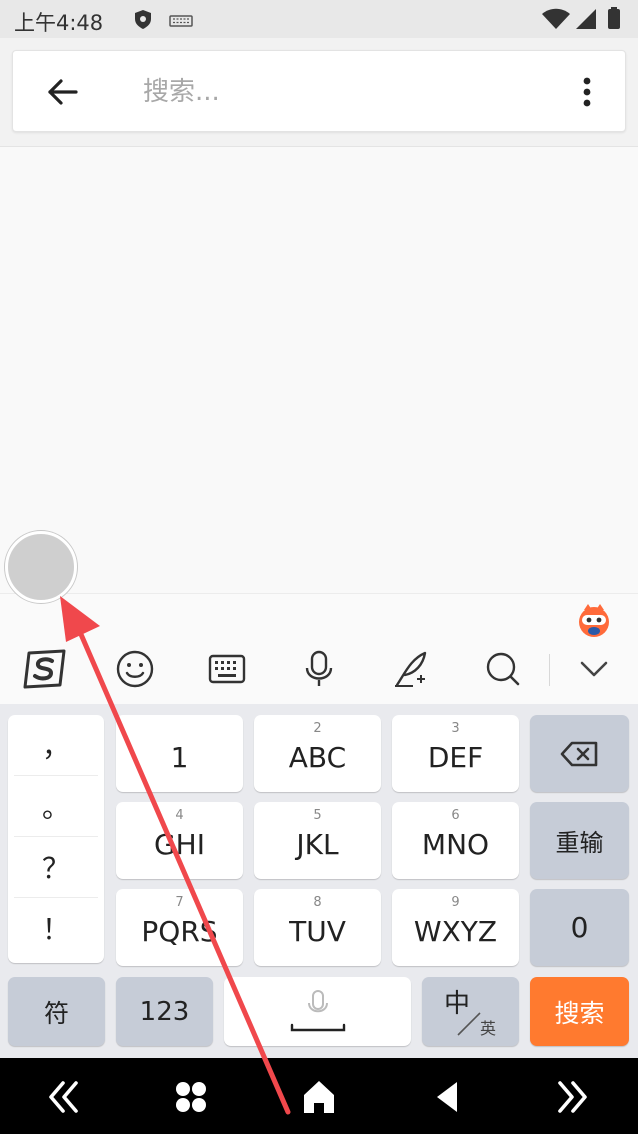  I want to click on key-5-label: JKL, so click(317, 844).